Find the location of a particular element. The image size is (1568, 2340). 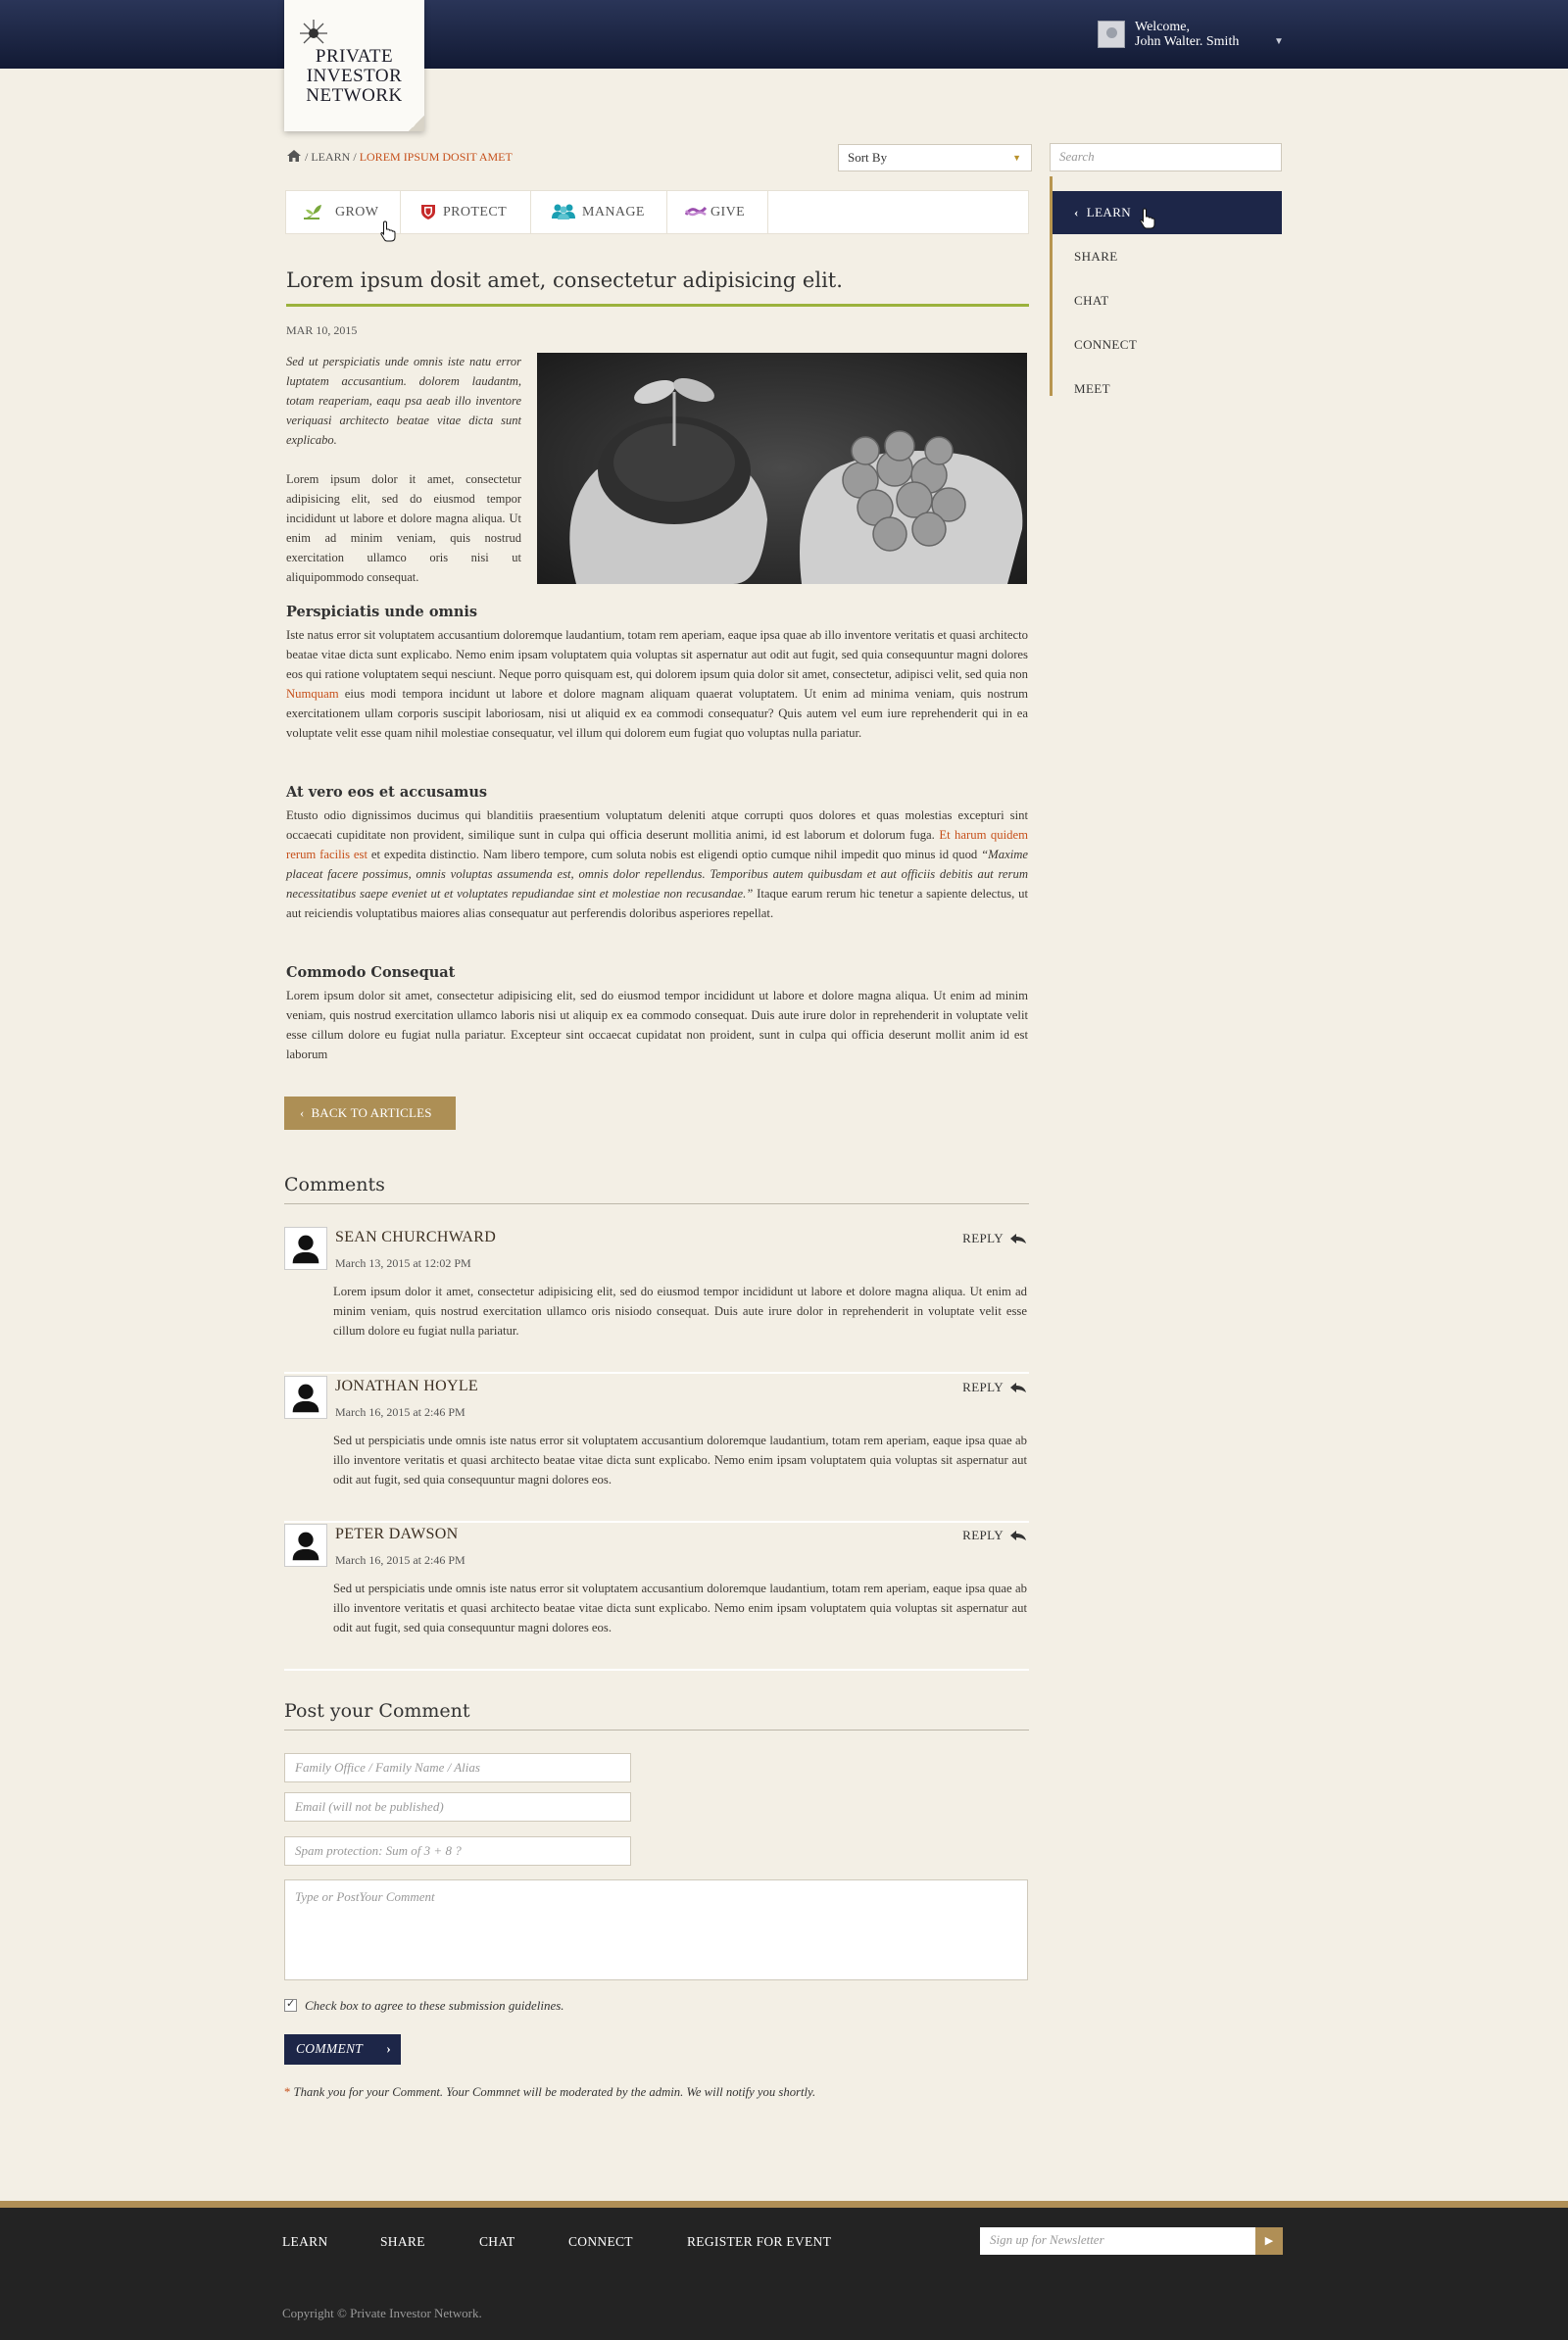

reply-label: REPLY is located at coordinates (983, 1387).